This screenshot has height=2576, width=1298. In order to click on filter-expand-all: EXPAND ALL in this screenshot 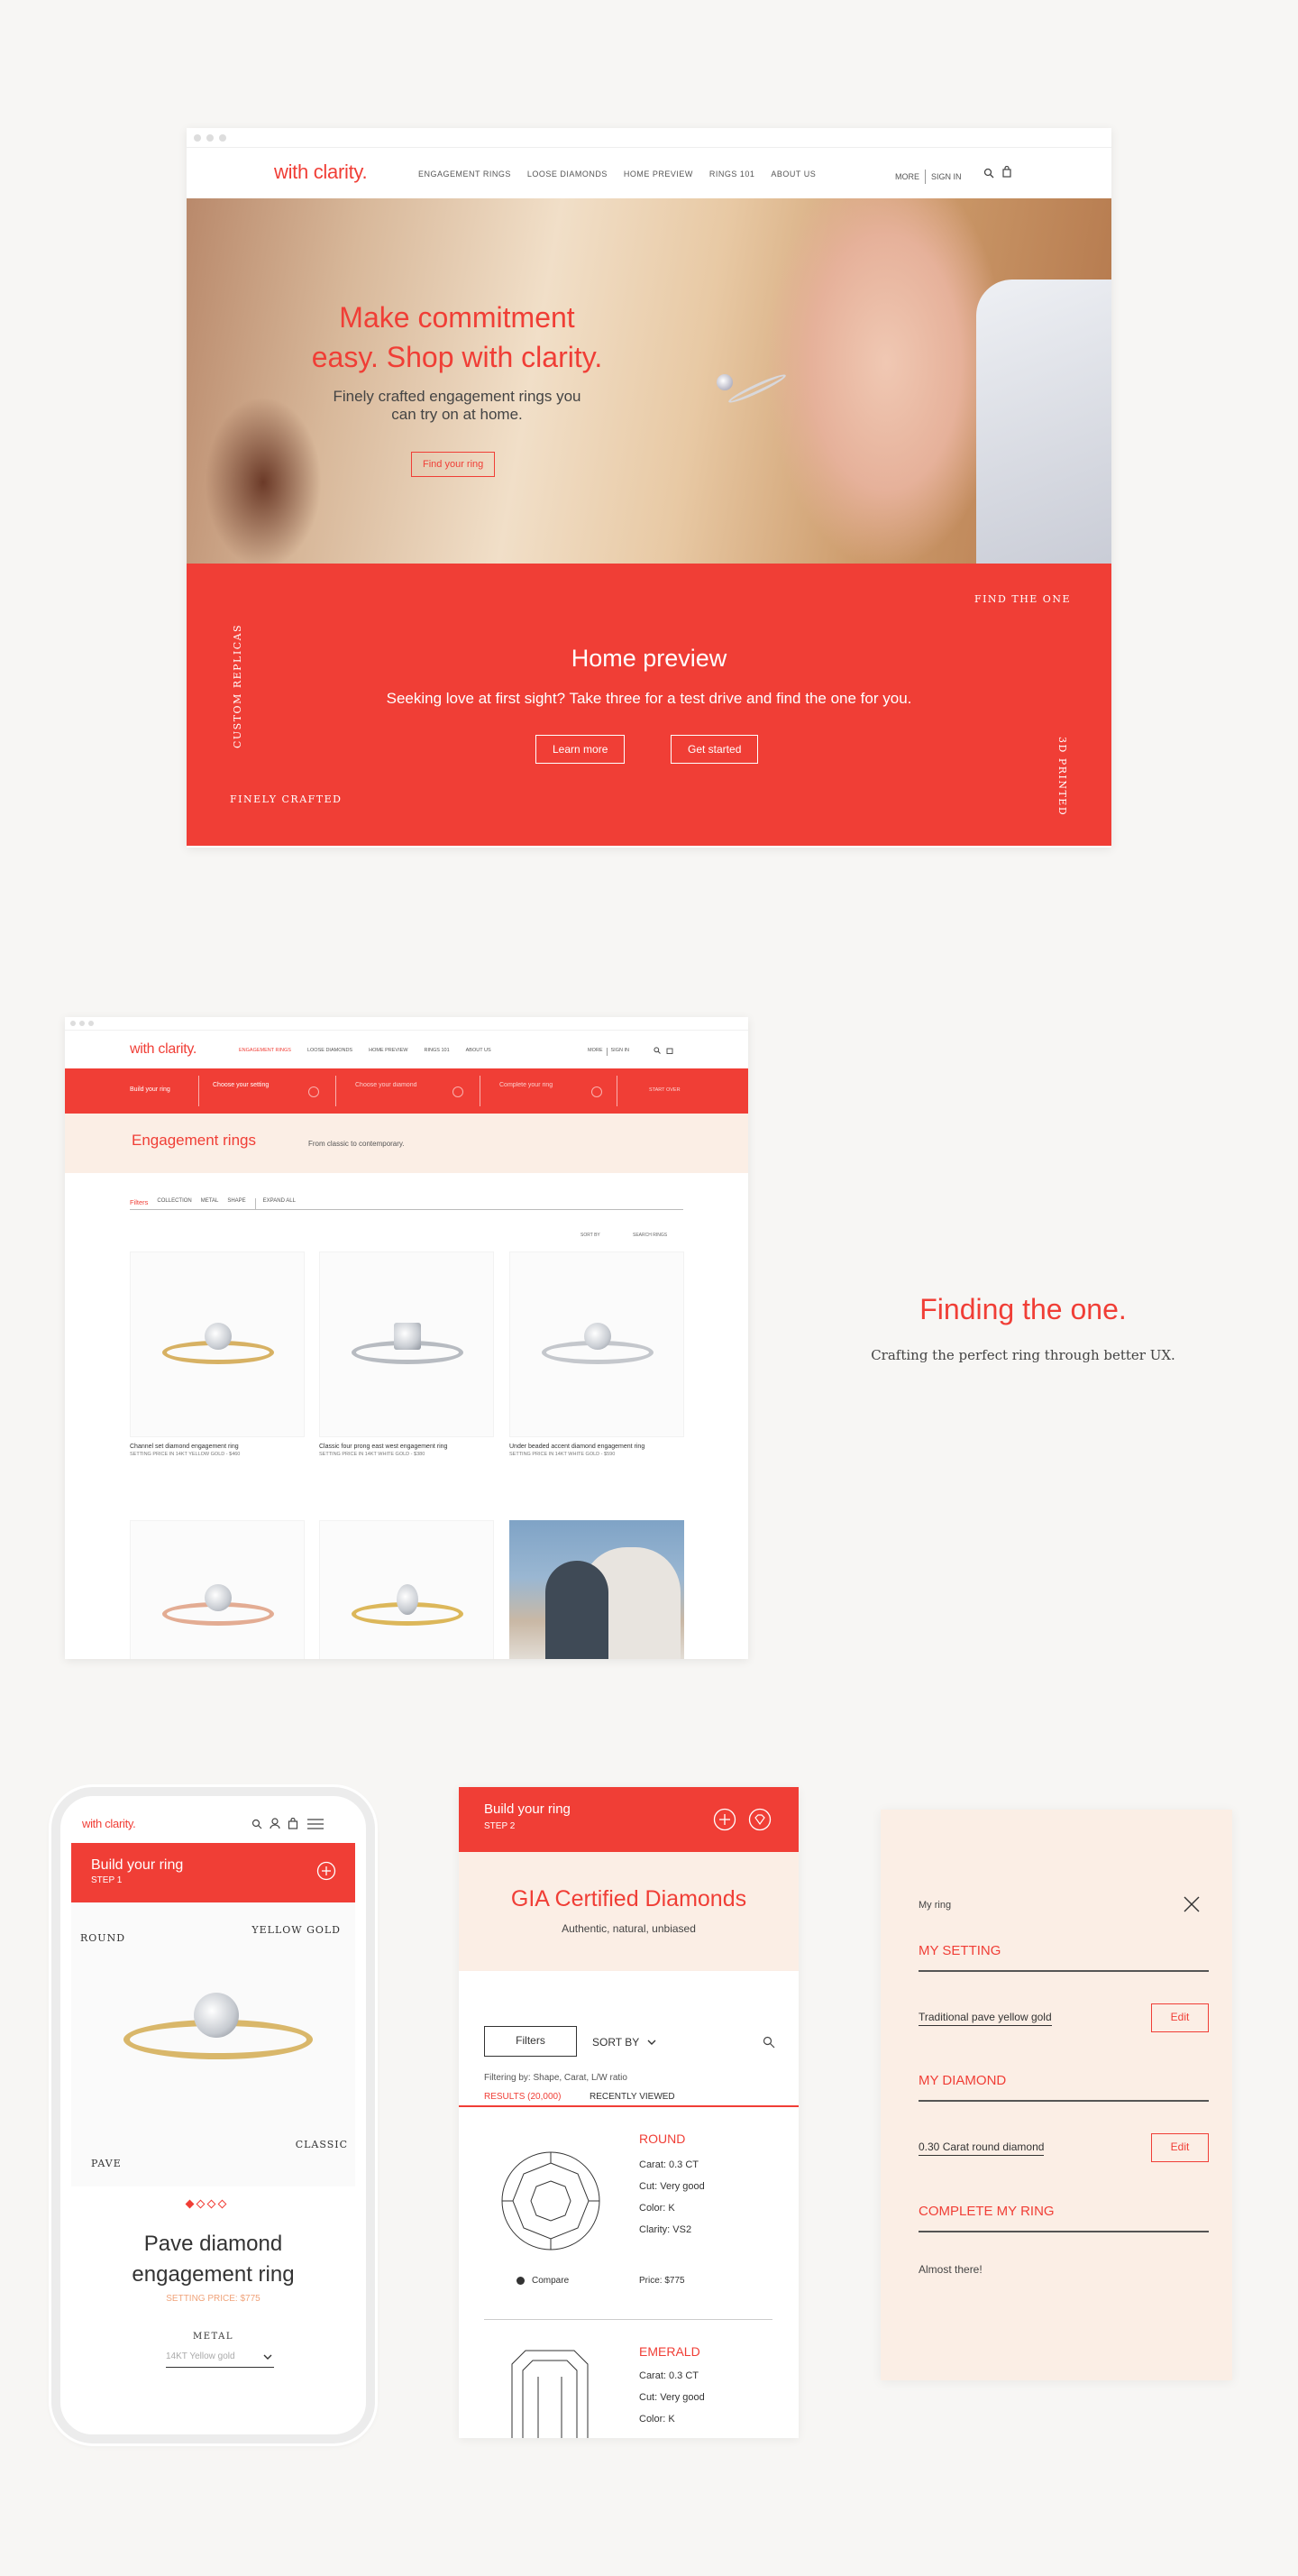, I will do `click(275, 1203)`.